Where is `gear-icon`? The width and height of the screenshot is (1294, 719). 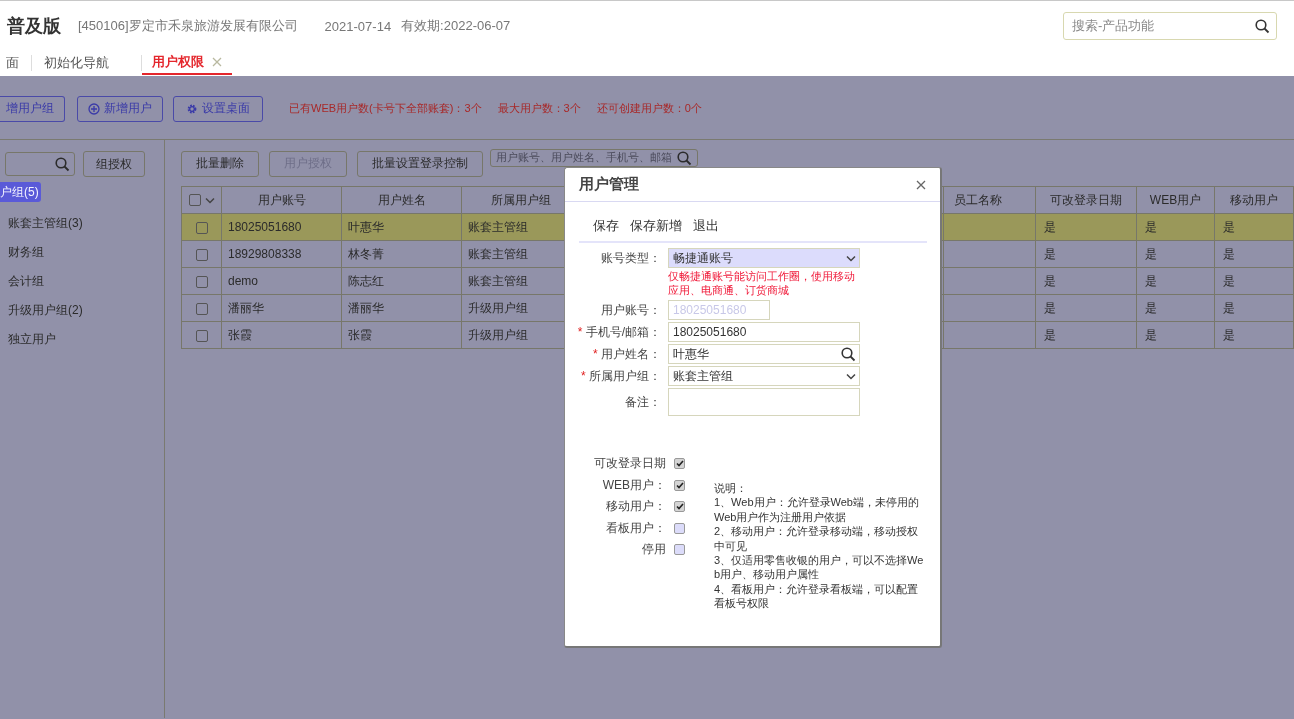 gear-icon is located at coordinates (192, 108).